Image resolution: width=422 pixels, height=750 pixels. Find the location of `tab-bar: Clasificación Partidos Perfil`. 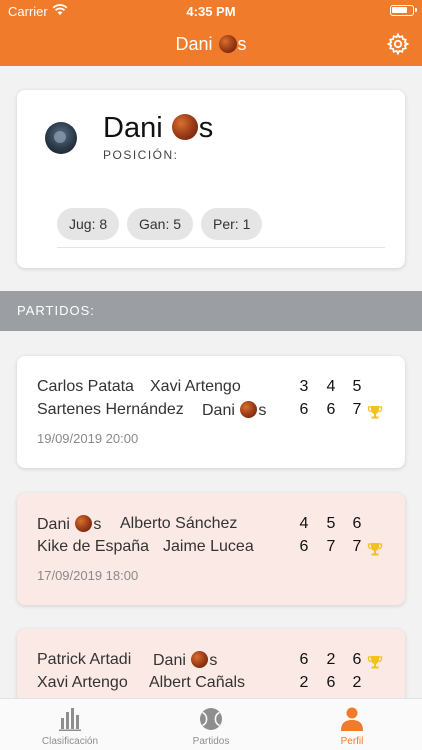

tab-bar: Clasificación Partidos Perfil is located at coordinates (211, 724).